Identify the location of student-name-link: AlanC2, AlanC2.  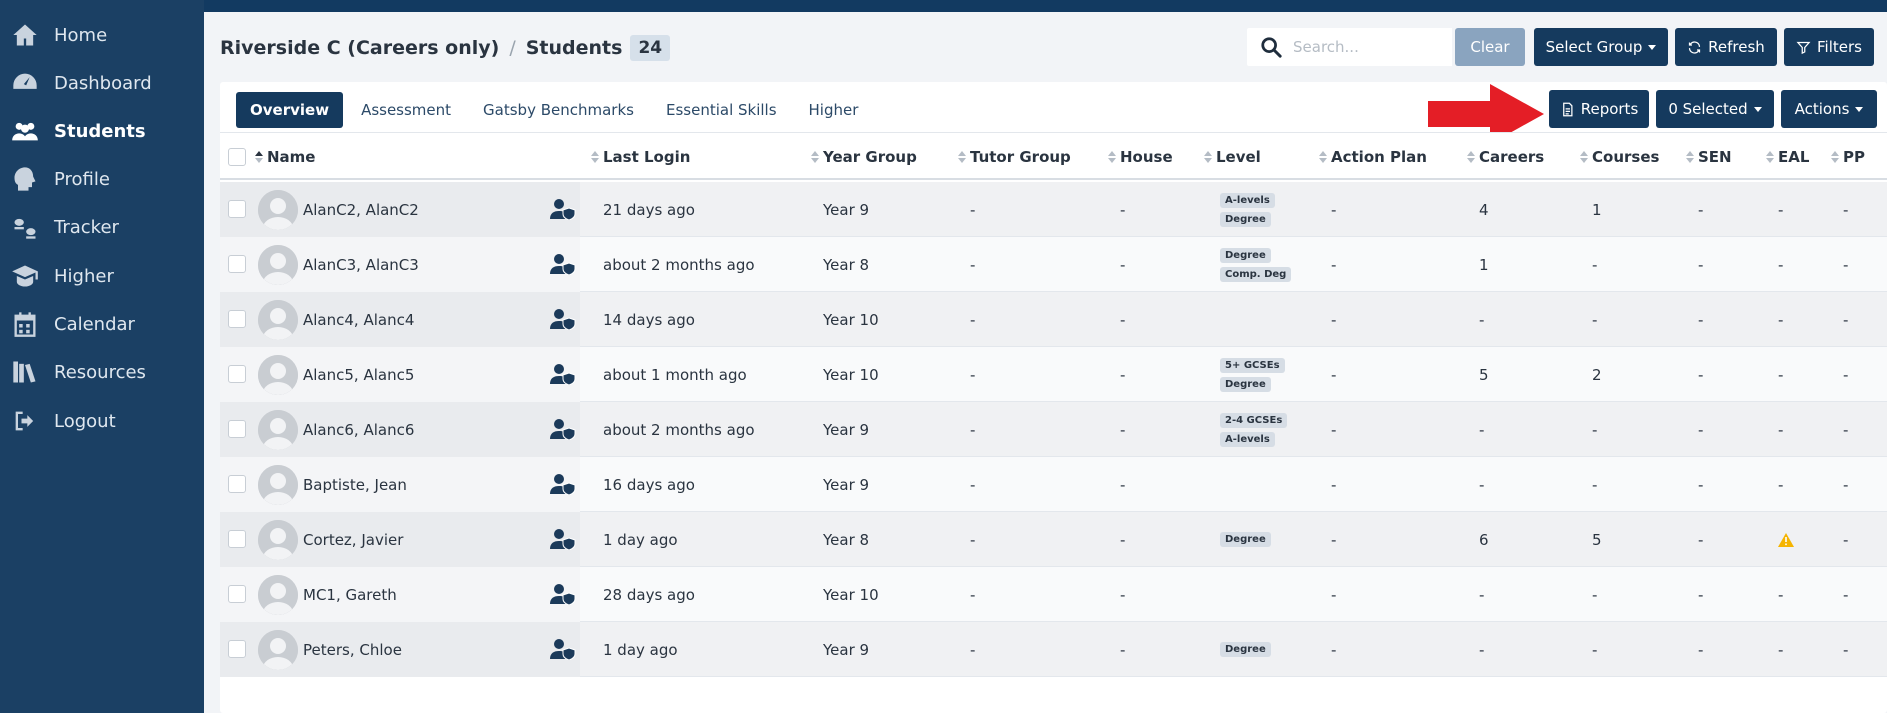
(361, 209).